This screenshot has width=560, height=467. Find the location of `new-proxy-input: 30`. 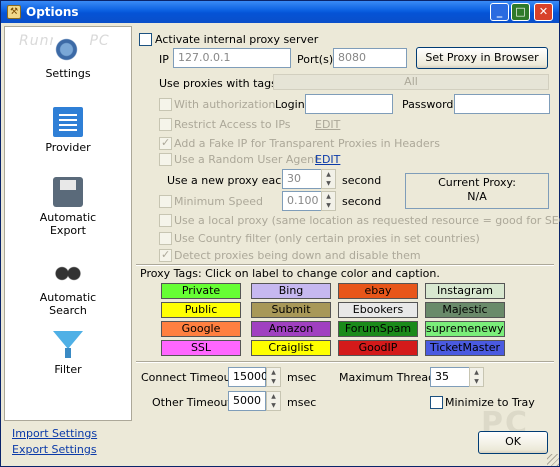

new-proxy-input: 30 is located at coordinates (302, 179).